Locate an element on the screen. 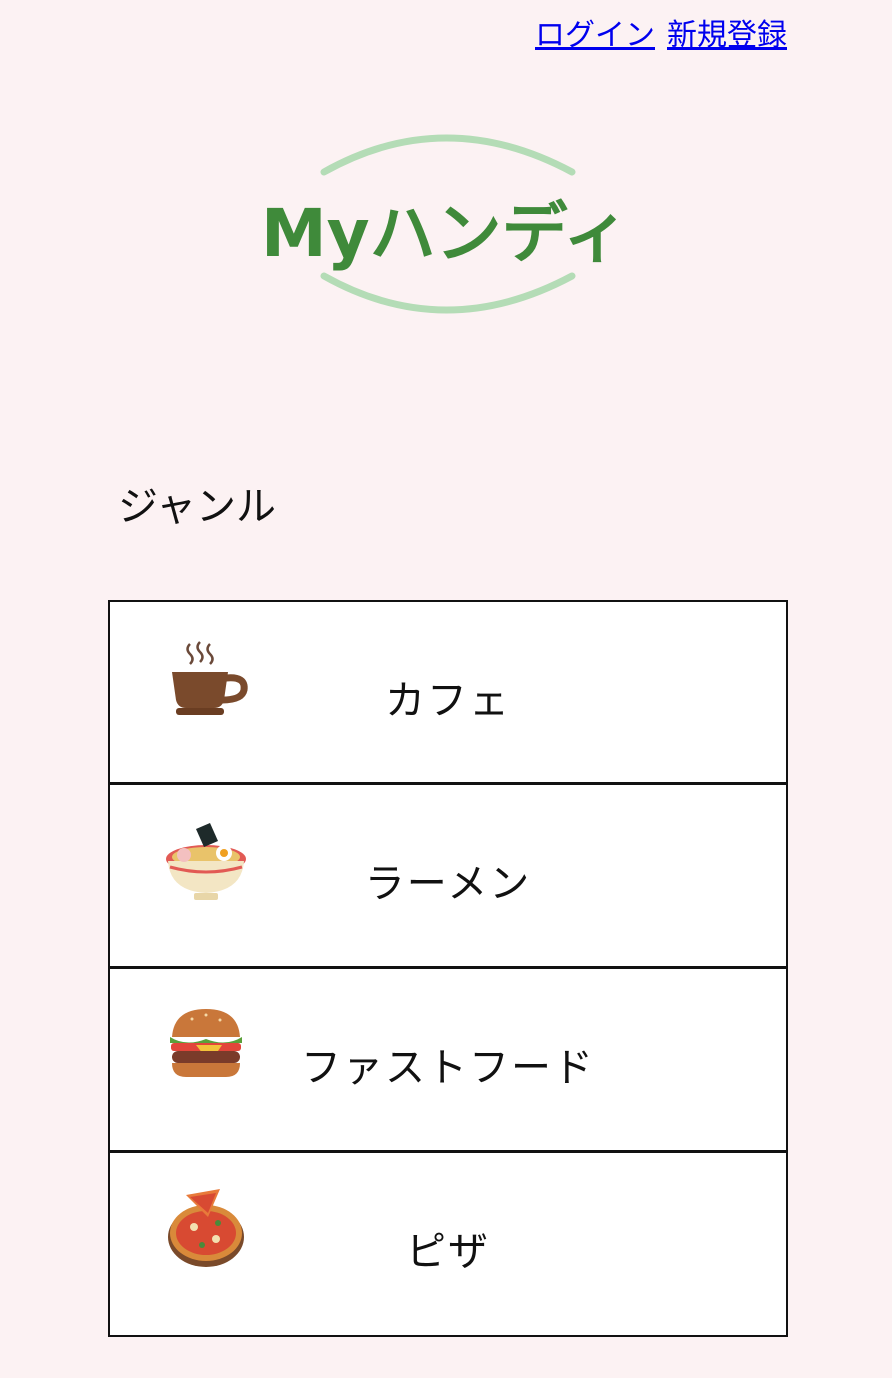 The height and width of the screenshot is (1378, 892). header-links: ログイン 新規登録 is located at coordinates (661, 32).